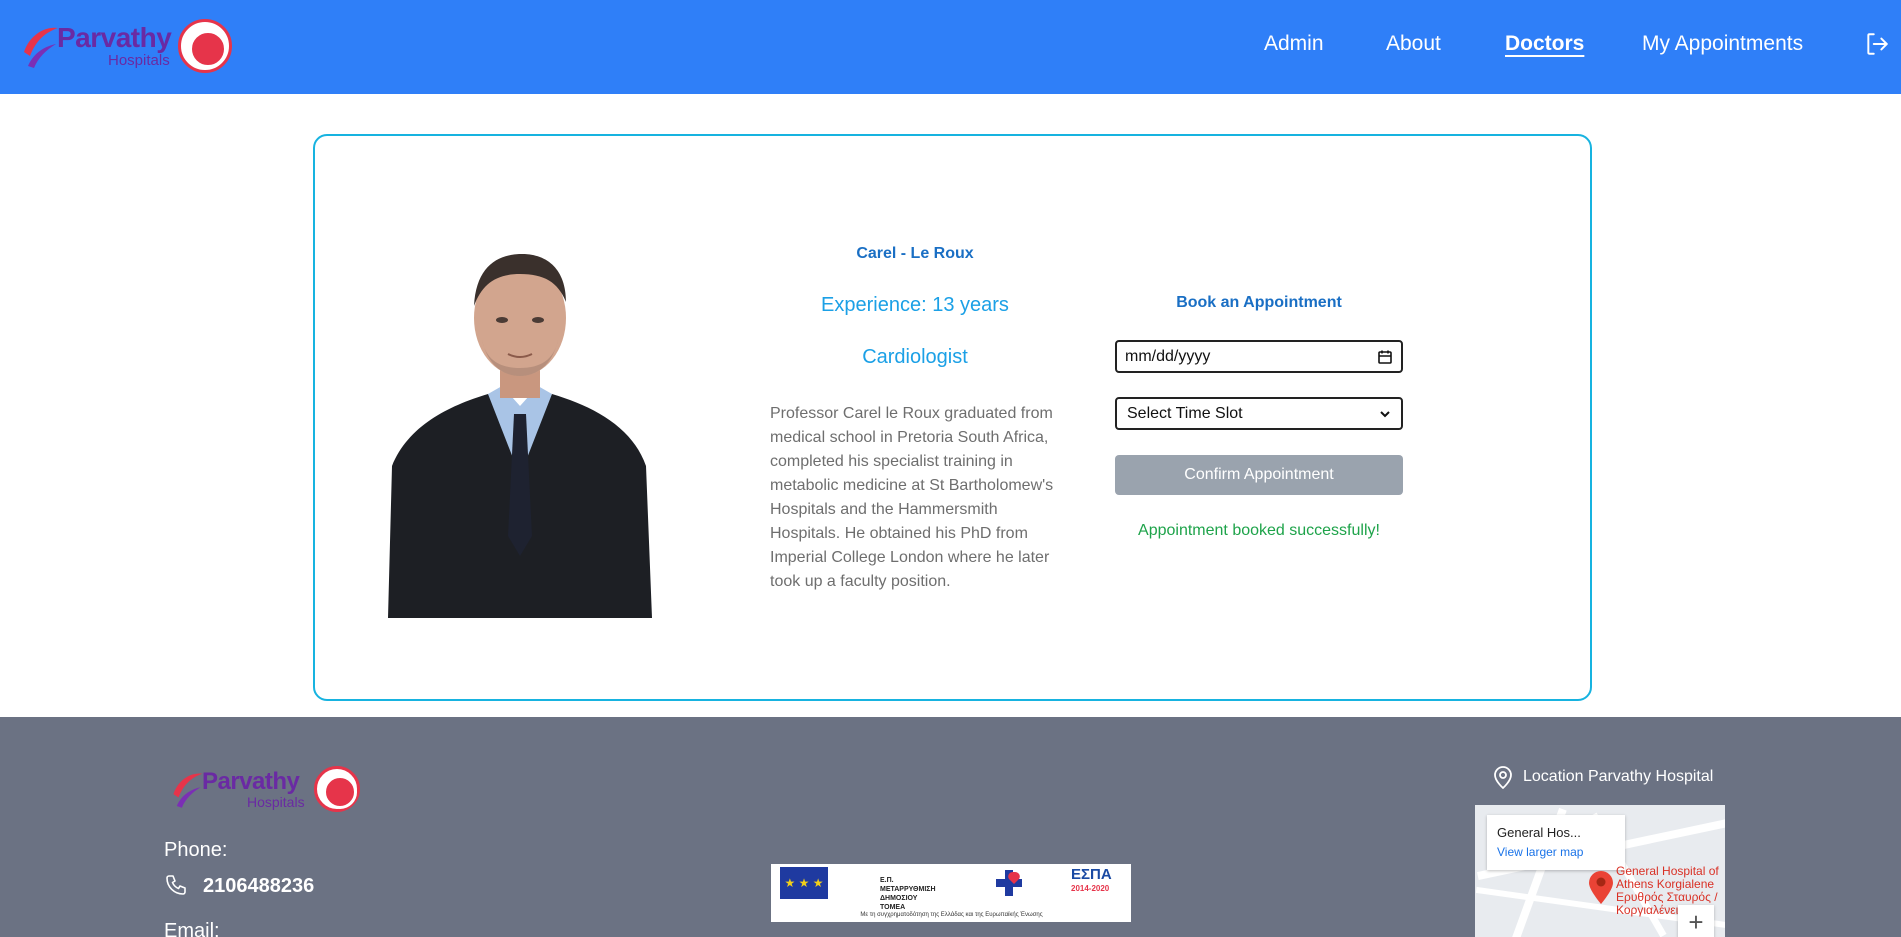 Image resolution: width=1901 pixels, height=937 pixels. What do you see at coordinates (139, 60) in the screenshot?
I see `brand-subtitle: Hospitals` at bounding box center [139, 60].